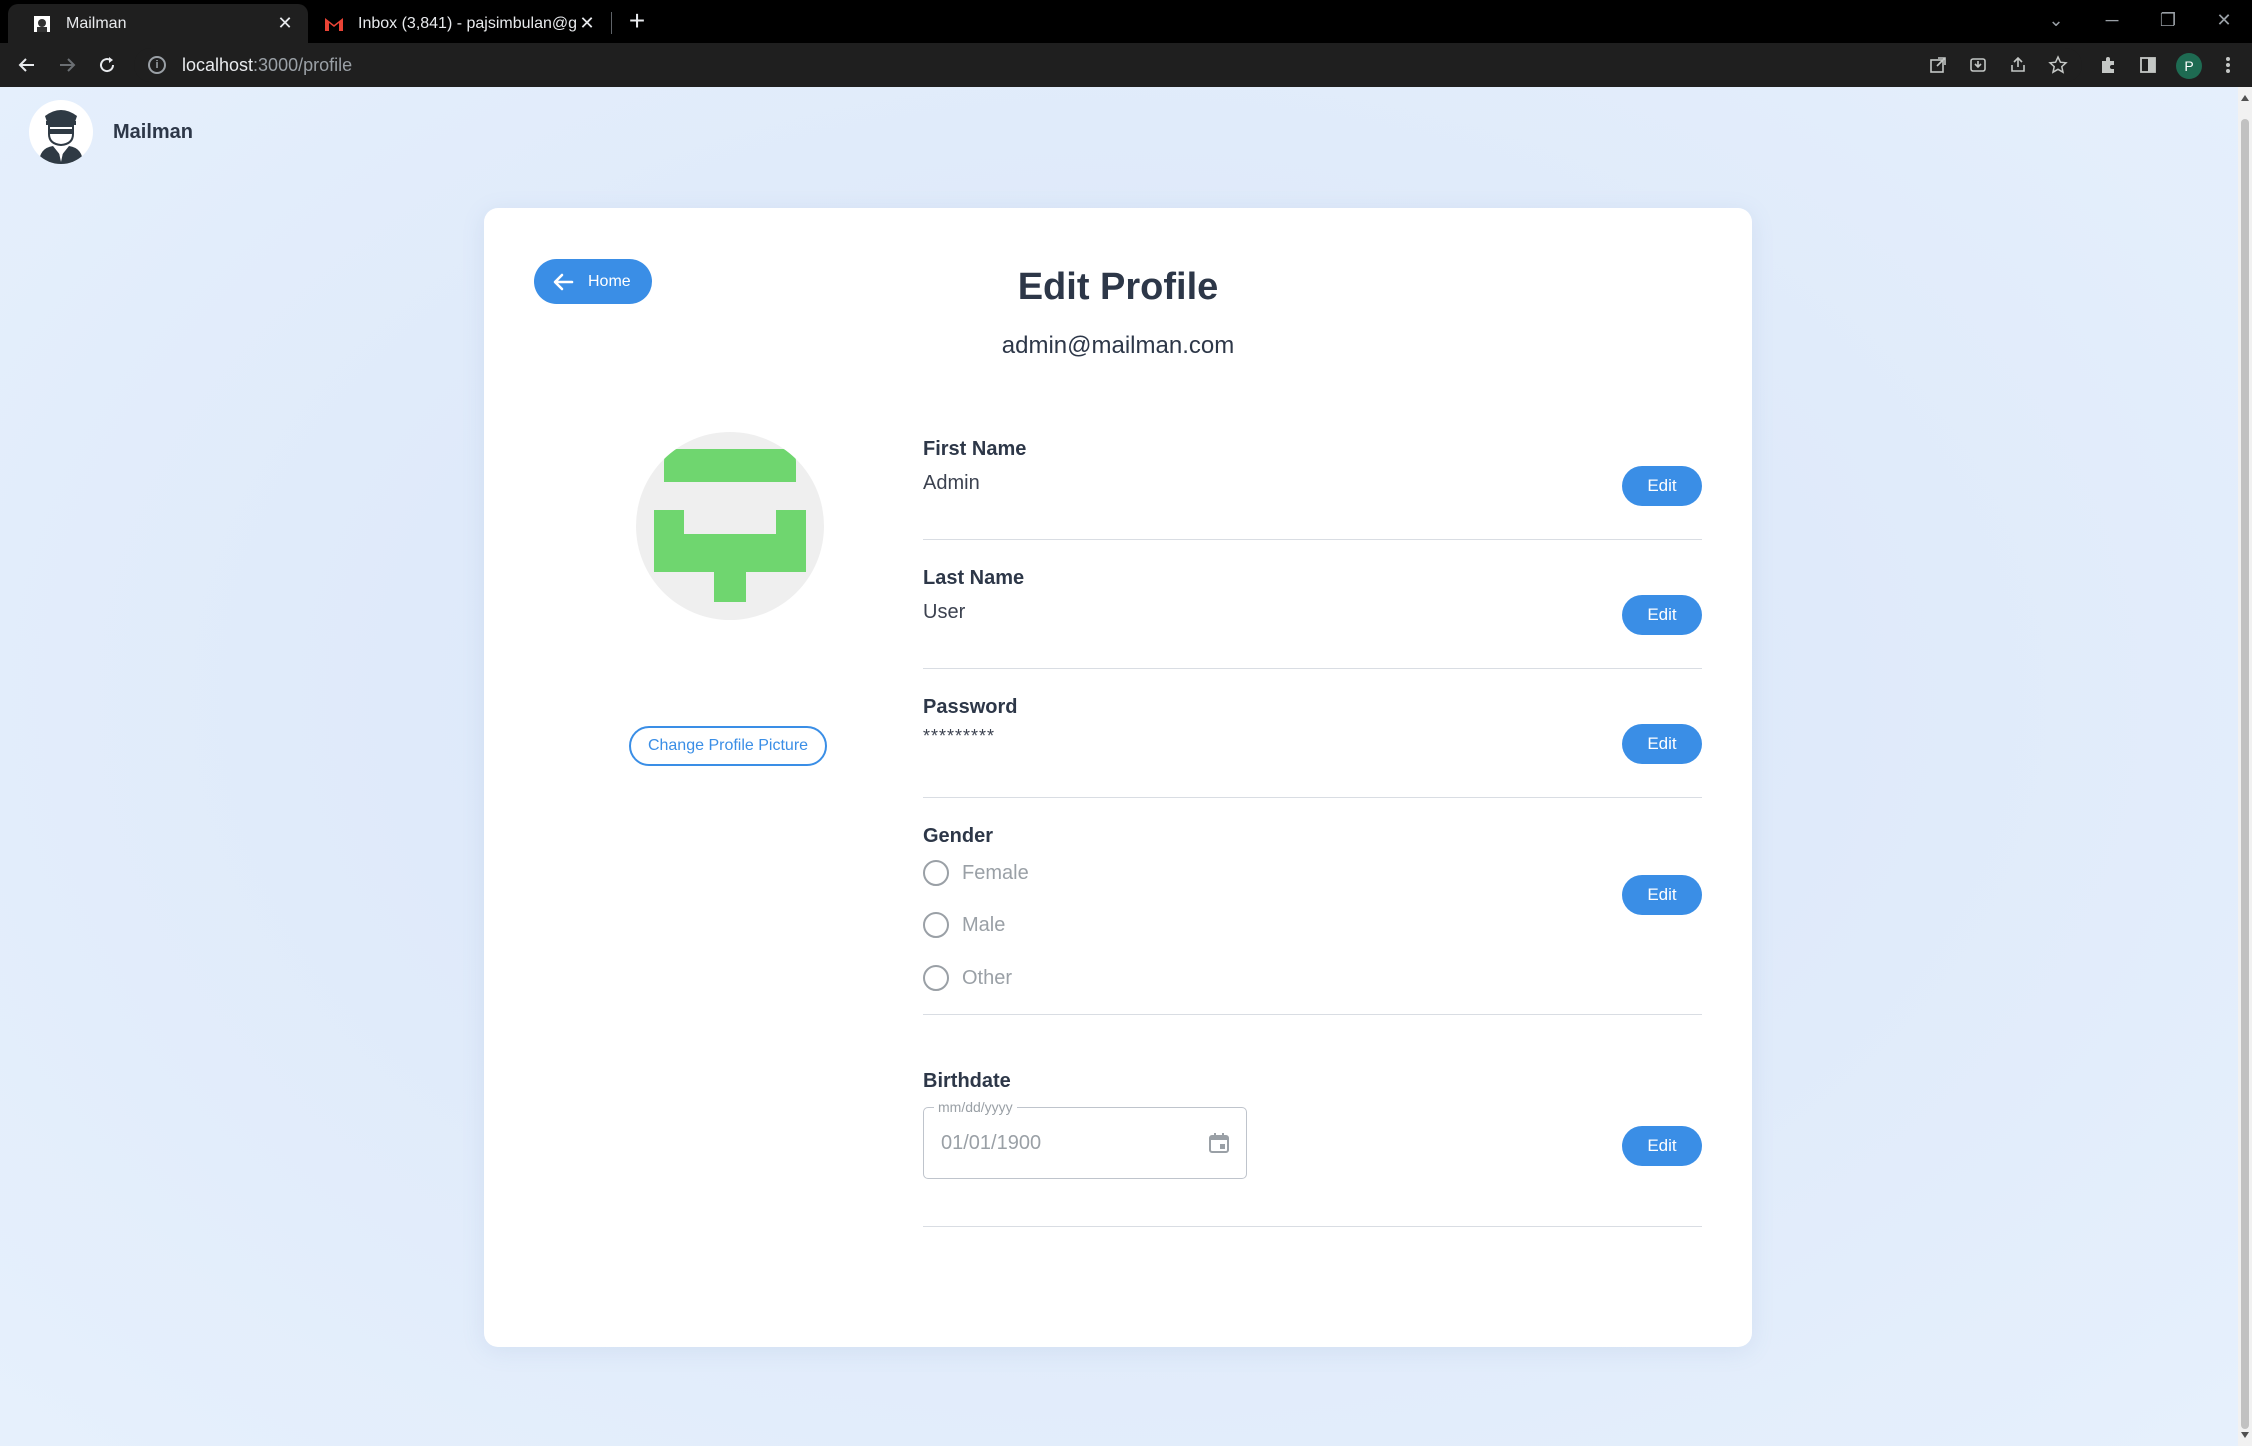 Image resolution: width=2252 pixels, height=1446 pixels. What do you see at coordinates (637, 20) in the screenshot?
I see `new-tab-icon: +` at bounding box center [637, 20].